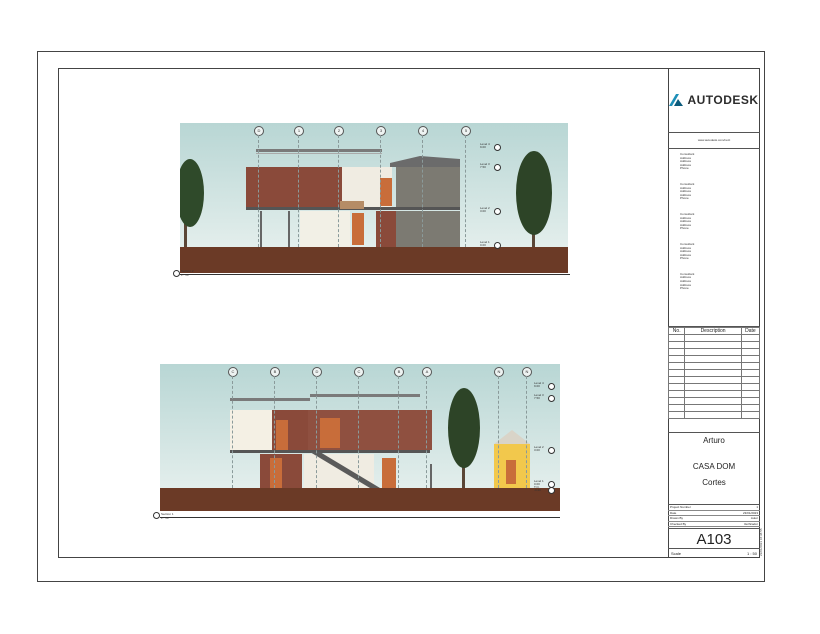  I want to click on scale-row: Scale 1 : 50, so click(714, 553).